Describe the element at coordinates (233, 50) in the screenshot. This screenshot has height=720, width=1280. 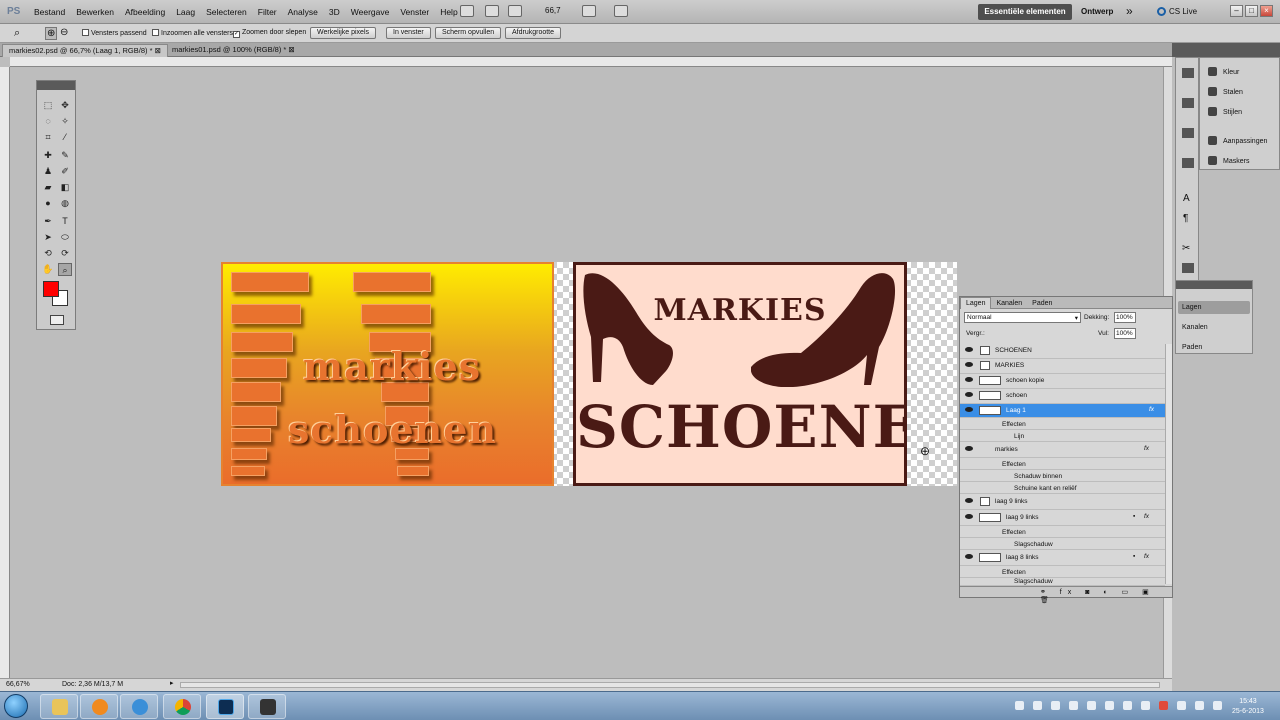
I see `tab-markies01: markies01.psd @ 100% (RGB/8) * ⊠` at that location.